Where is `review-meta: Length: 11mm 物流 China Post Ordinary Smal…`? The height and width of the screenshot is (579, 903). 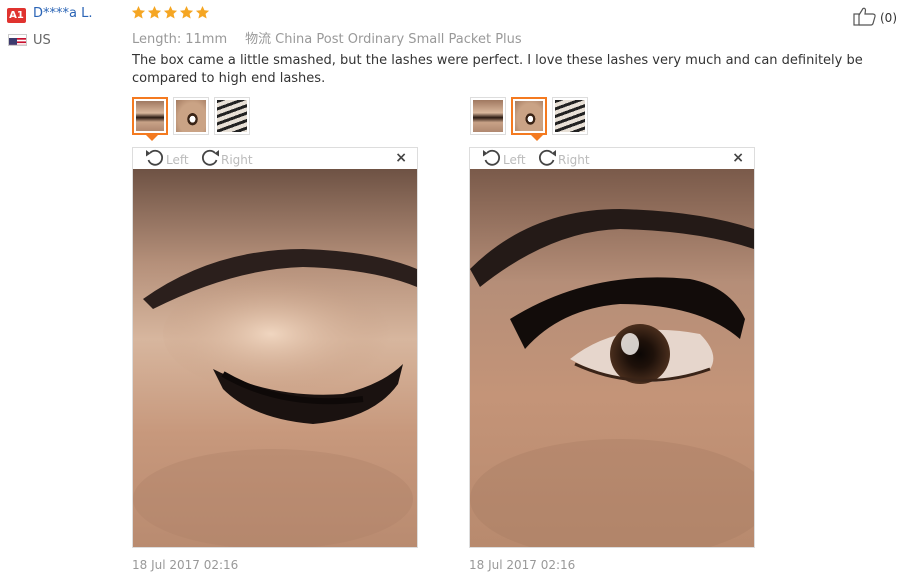 review-meta: Length: 11mm 物流 China Post Ordinary Smal… is located at coordinates (327, 37).